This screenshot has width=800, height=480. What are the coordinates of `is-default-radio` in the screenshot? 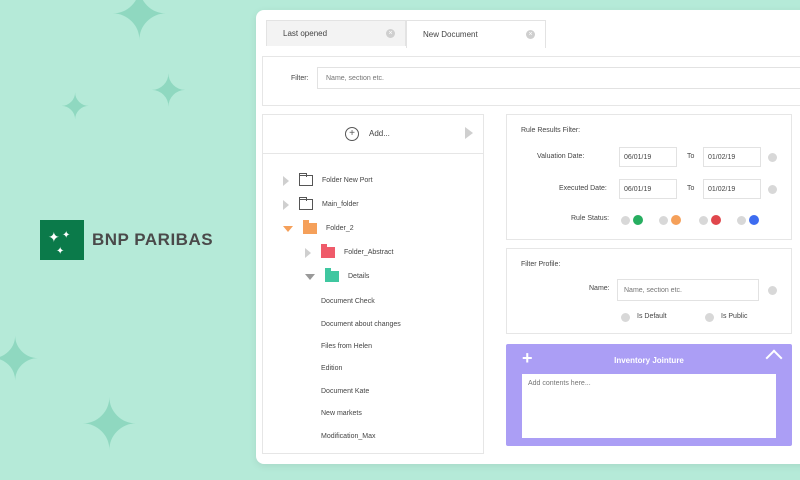 It's located at (625, 317).